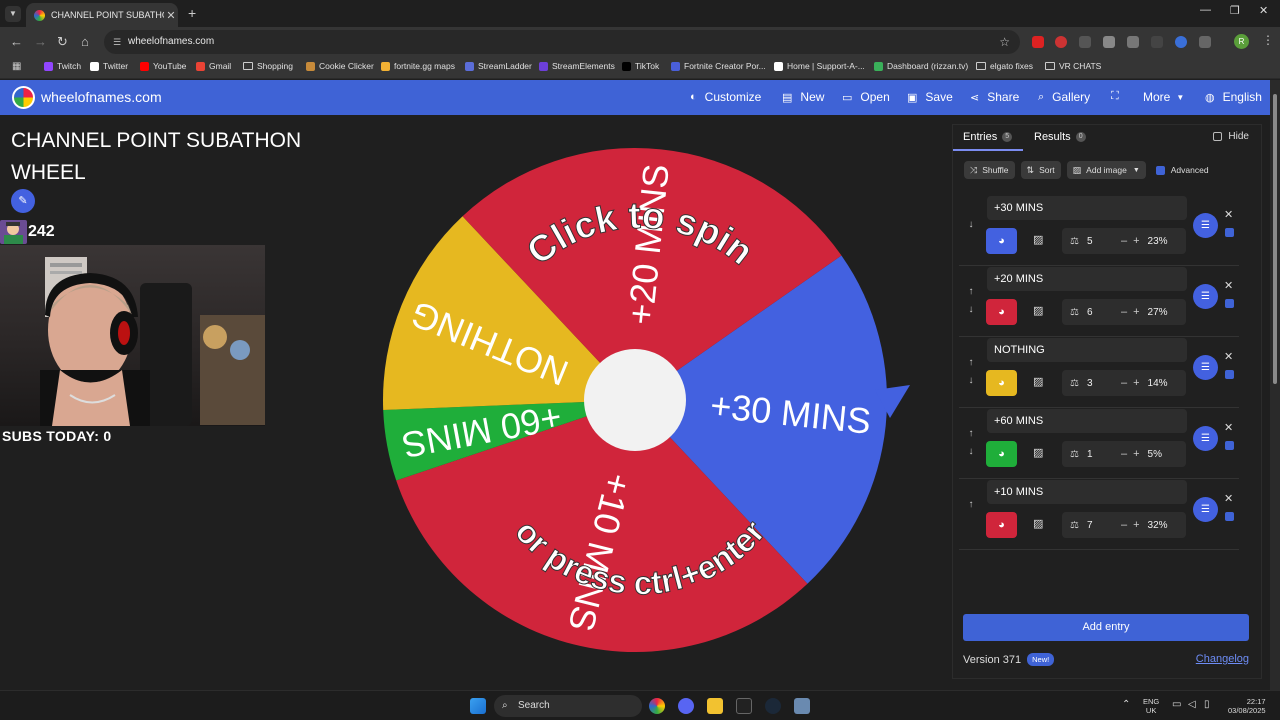 The width and height of the screenshot is (1280, 720). What do you see at coordinates (989, 170) in the screenshot?
I see `shuffle-button: ⤨ Shuffle` at bounding box center [989, 170].